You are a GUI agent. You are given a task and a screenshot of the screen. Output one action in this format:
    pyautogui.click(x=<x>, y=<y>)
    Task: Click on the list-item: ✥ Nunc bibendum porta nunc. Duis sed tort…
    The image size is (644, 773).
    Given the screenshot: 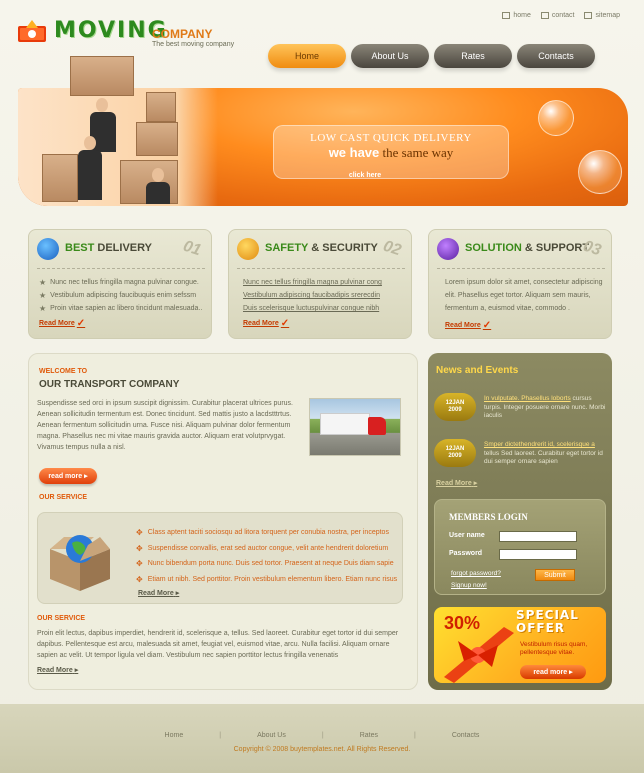 What is the action you would take?
    pyautogui.click(x=266, y=564)
    